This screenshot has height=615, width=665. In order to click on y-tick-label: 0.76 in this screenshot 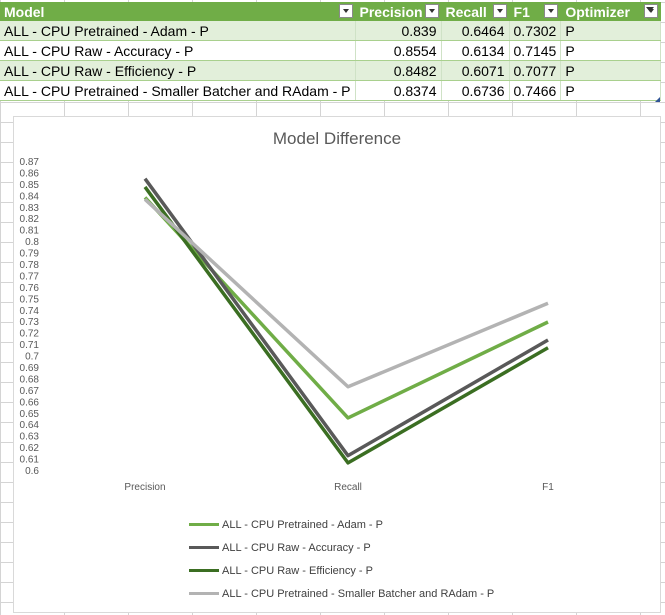, I will do `click(30, 288)`.